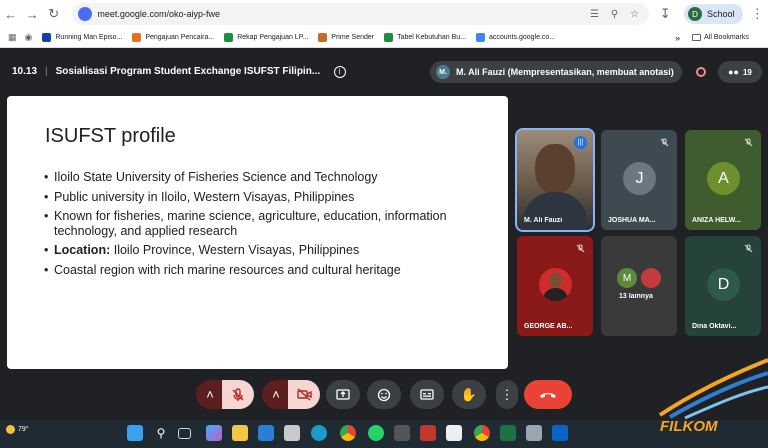 This screenshot has width=768, height=448. Describe the element at coordinates (276, 394) in the screenshot. I see `camera-options-button: ˄` at that location.